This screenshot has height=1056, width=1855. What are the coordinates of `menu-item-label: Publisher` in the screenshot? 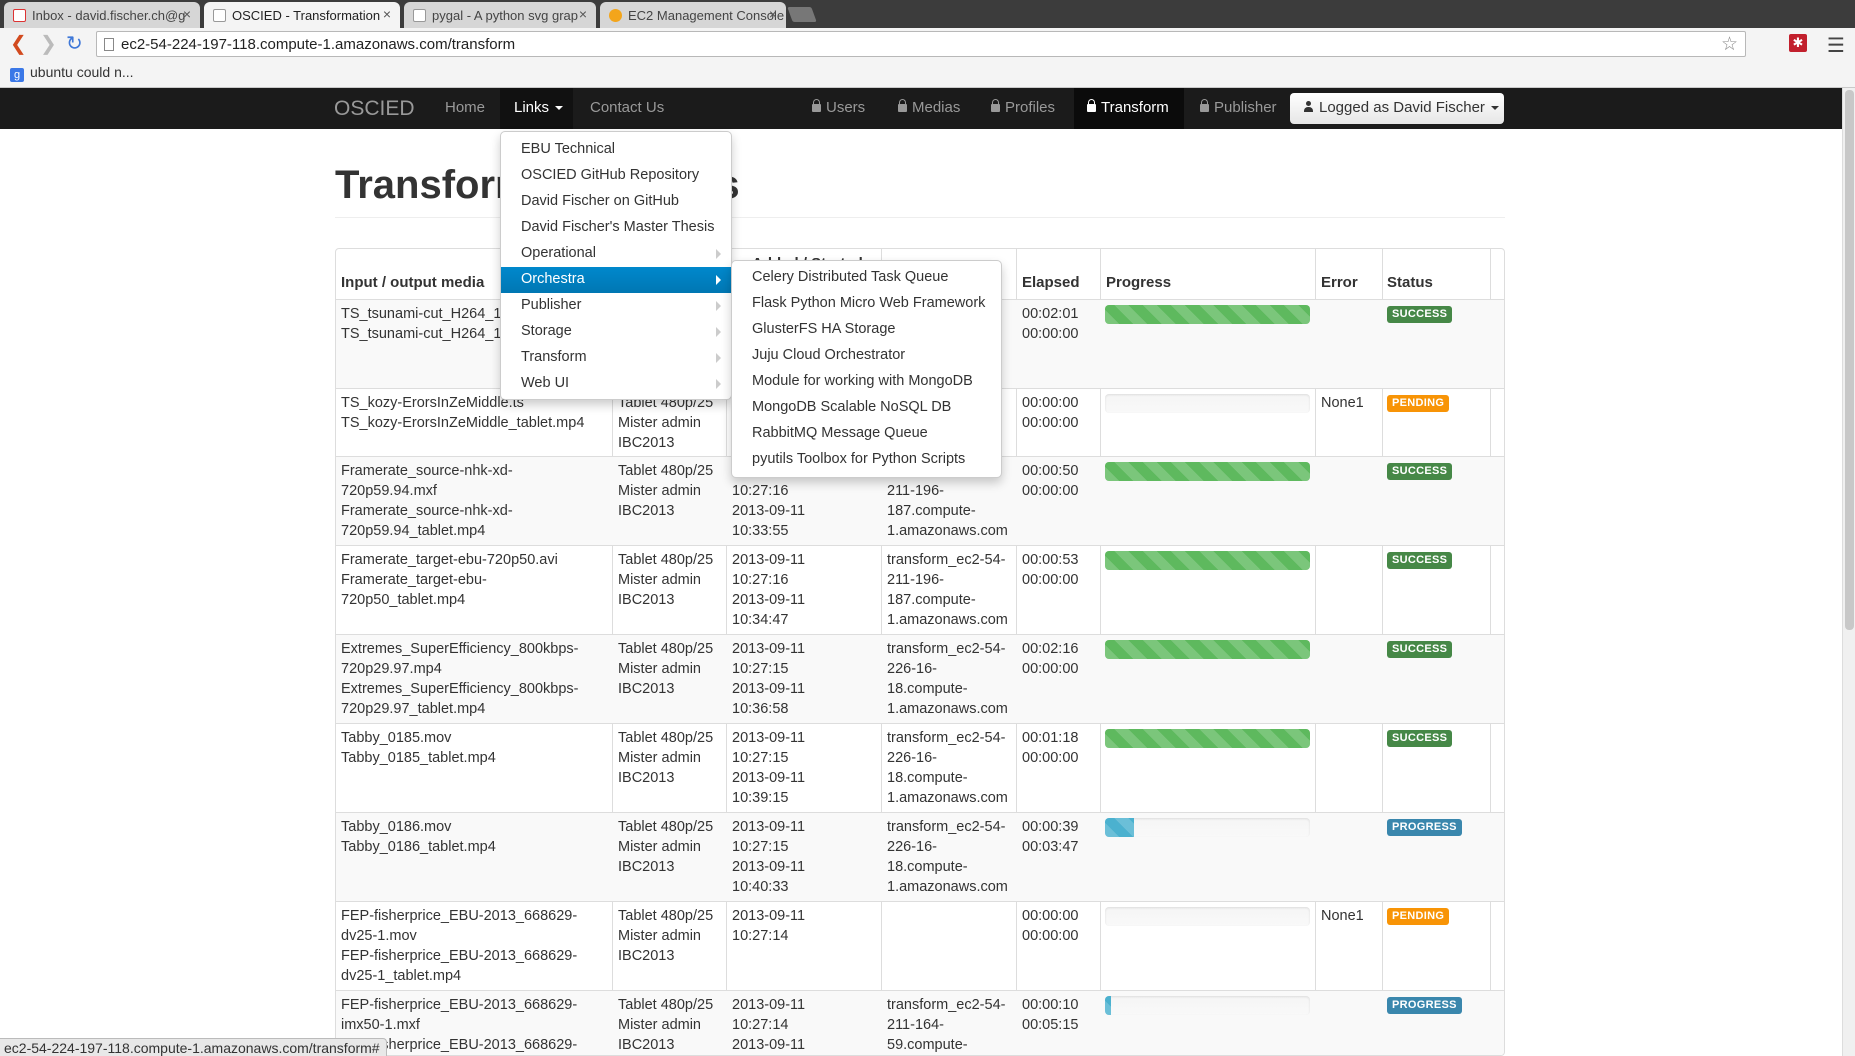 It's located at (551, 305).